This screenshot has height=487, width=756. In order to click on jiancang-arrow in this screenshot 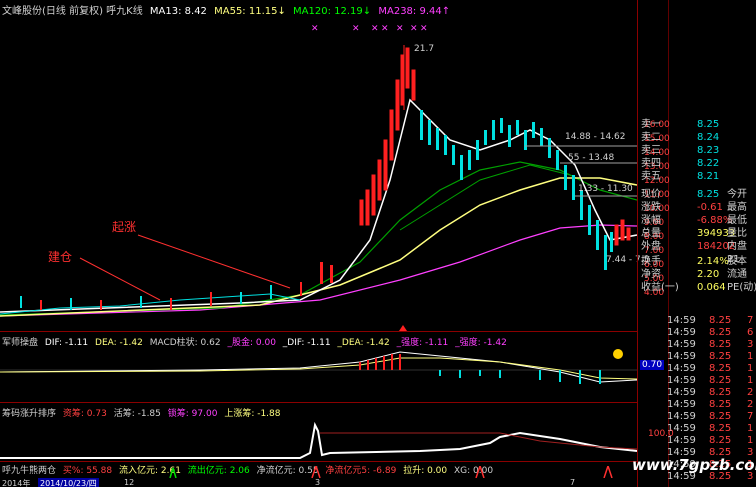, I will do `click(120, 279)`.